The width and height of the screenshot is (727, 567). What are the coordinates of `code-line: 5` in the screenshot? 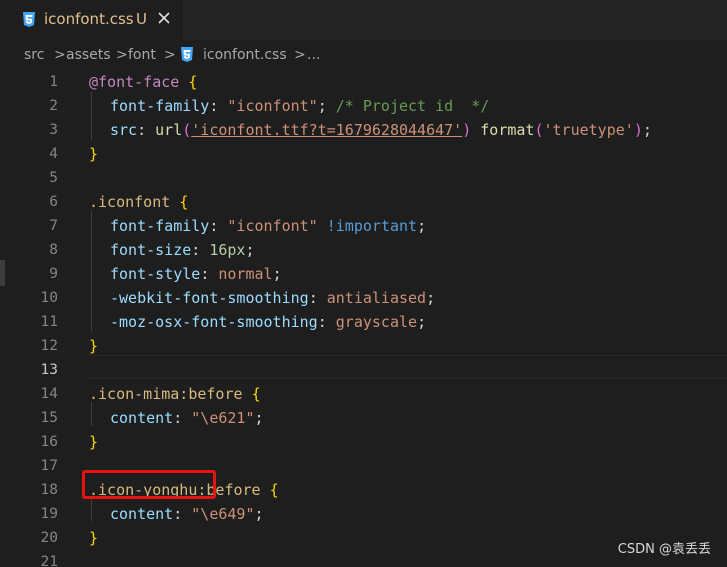 It's located at (363, 178).